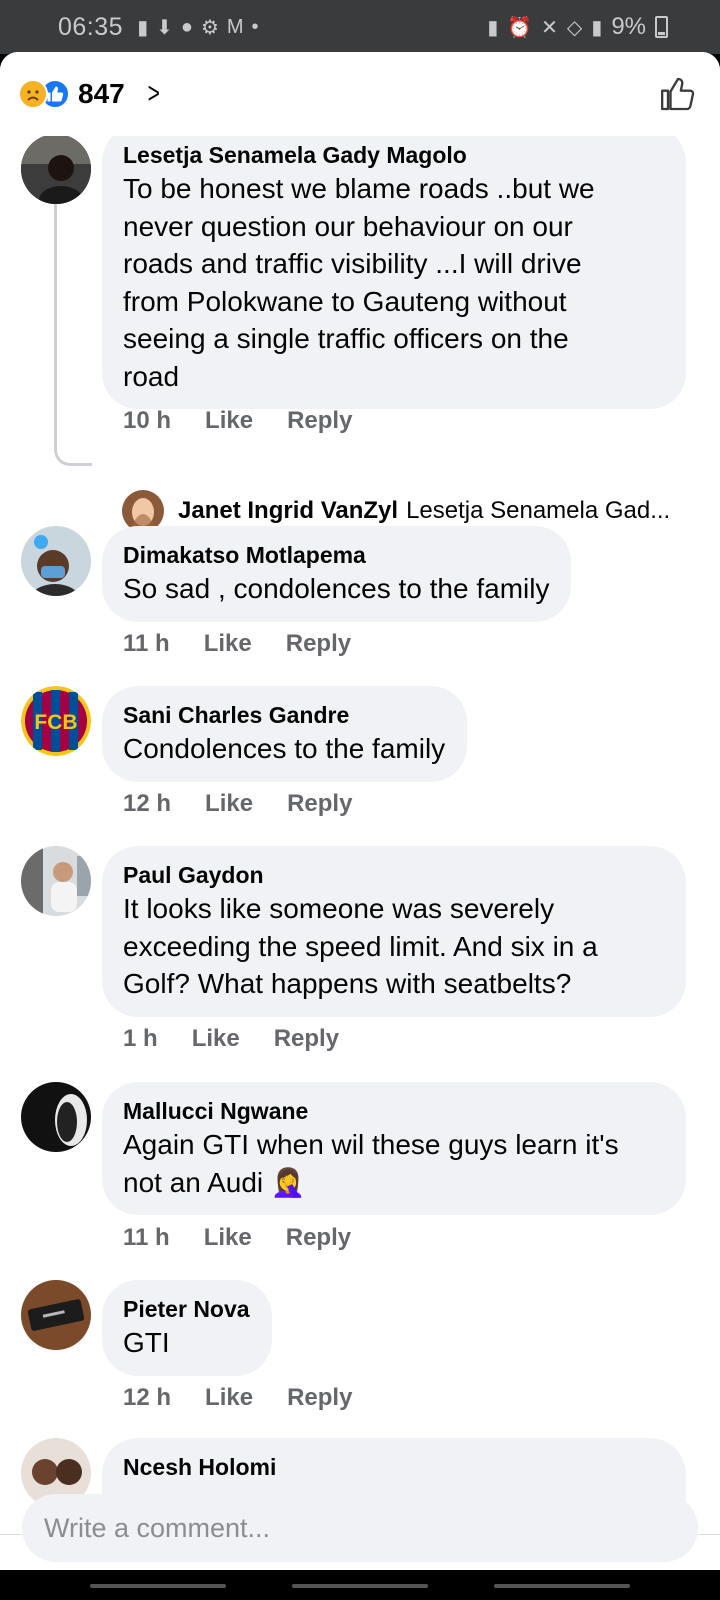 The width and height of the screenshot is (720, 1600). I want to click on sad-reaction-icon, so click(33, 94).